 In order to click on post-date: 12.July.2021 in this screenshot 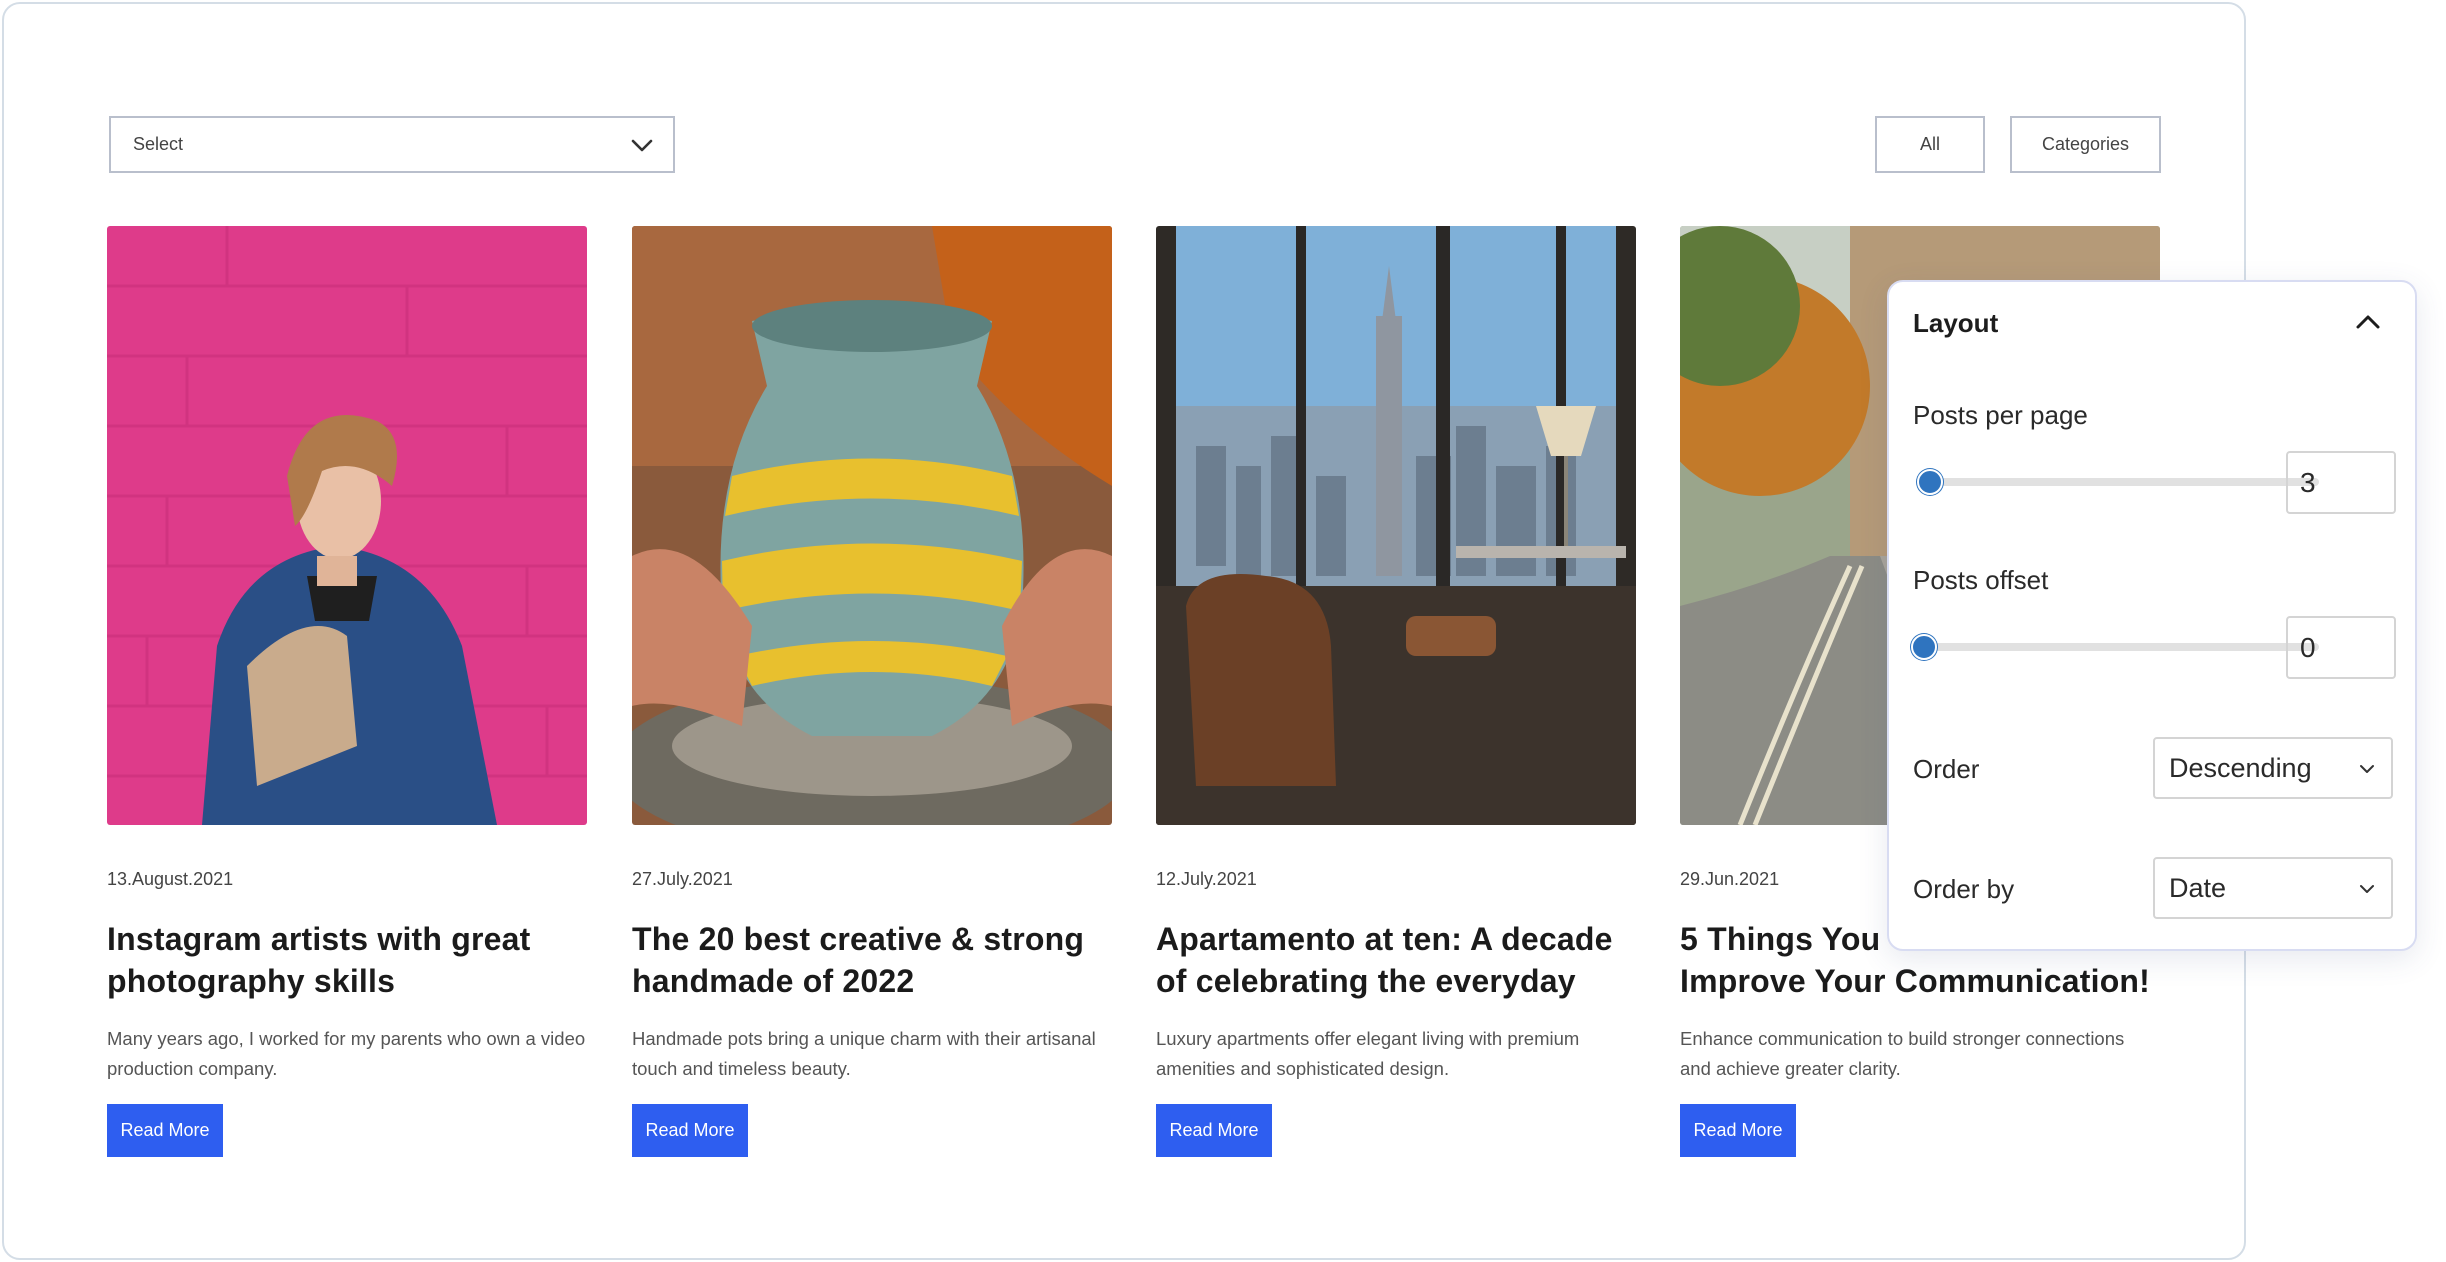, I will do `click(1206, 879)`.